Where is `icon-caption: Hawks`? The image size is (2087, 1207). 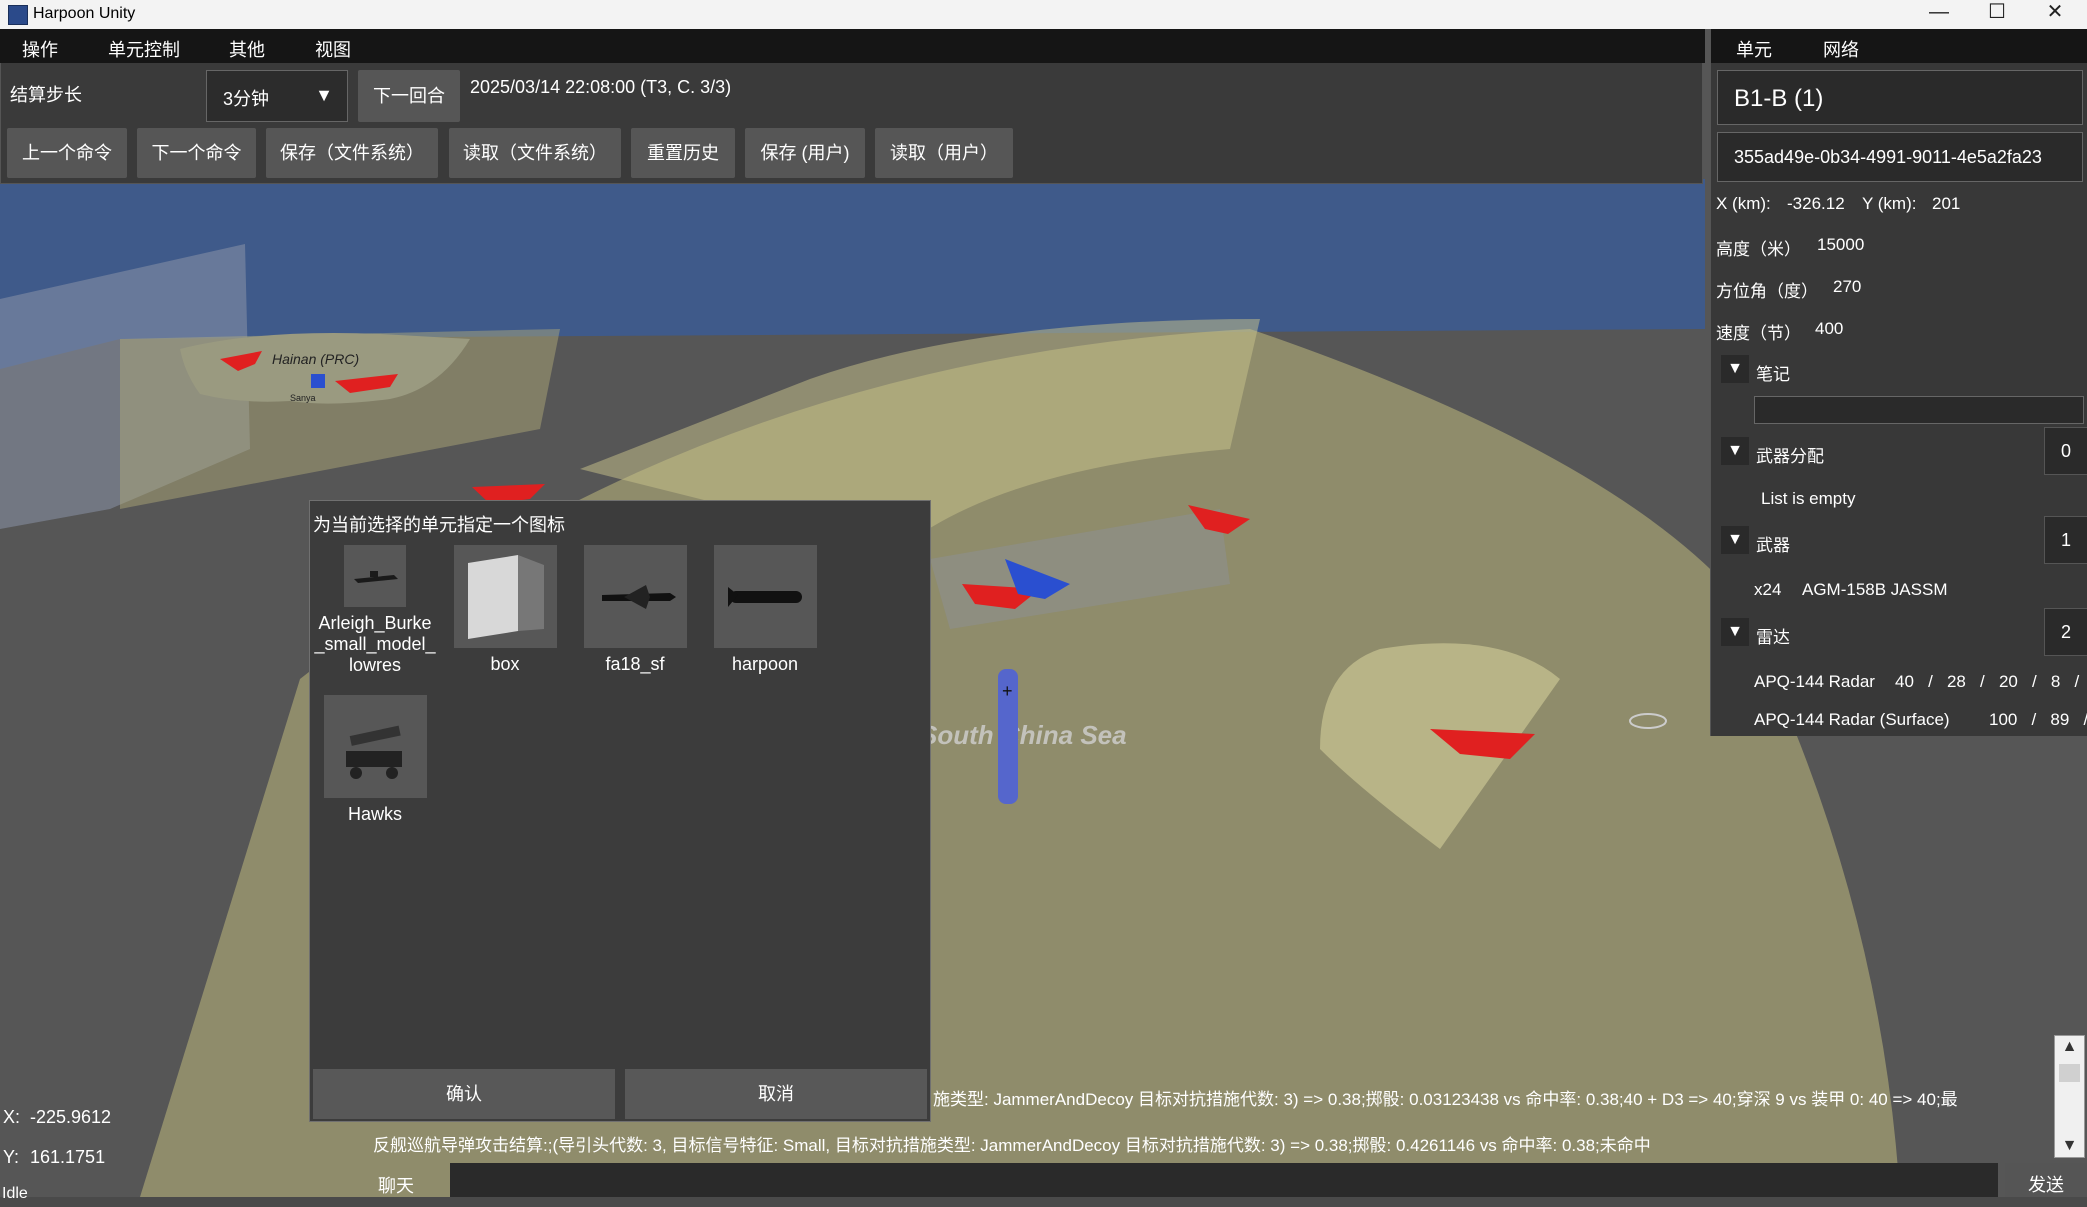 icon-caption: Hawks is located at coordinates (374, 814).